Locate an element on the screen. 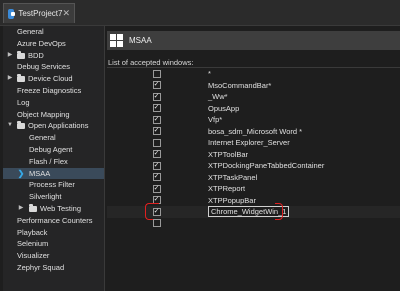 The height and width of the screenshot is (291, 400). window-row is located at coordinates (253, 224).